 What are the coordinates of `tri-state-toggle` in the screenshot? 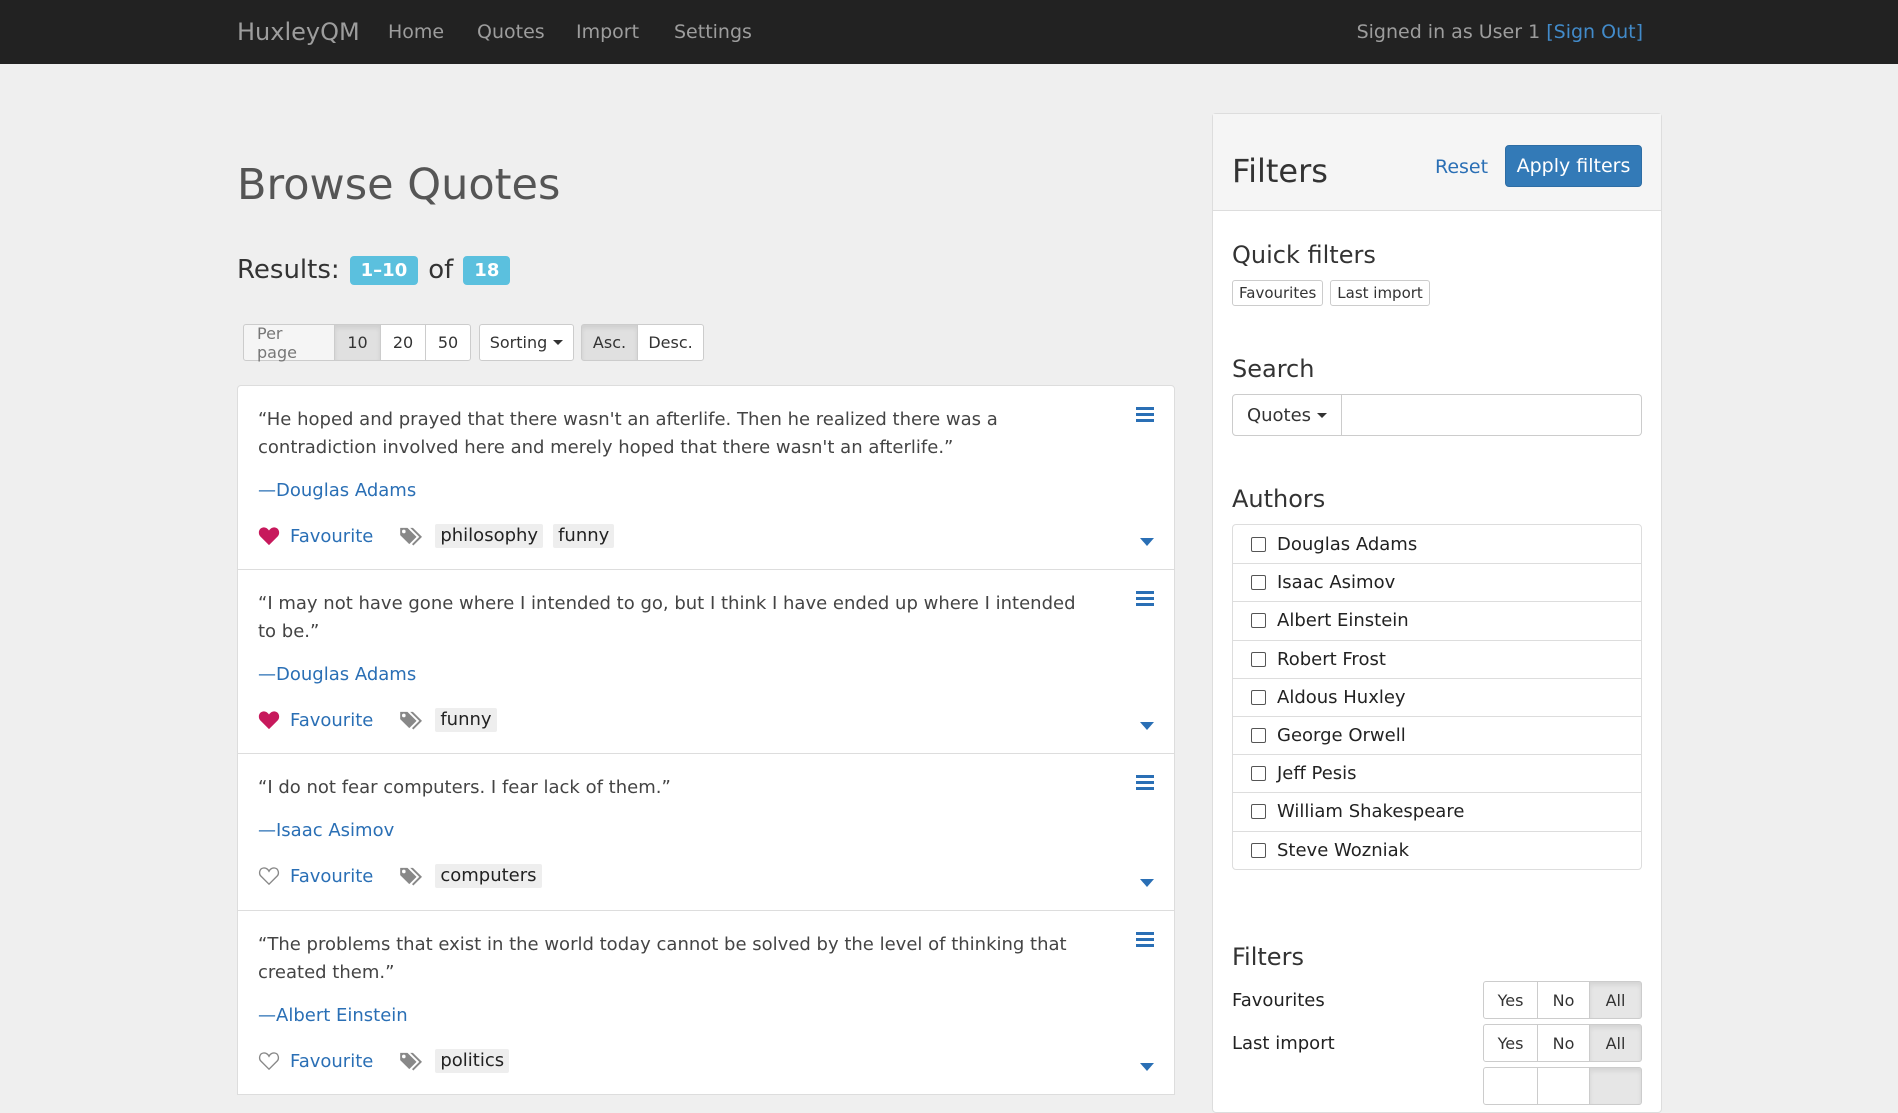 It's located at (1562, 1086).